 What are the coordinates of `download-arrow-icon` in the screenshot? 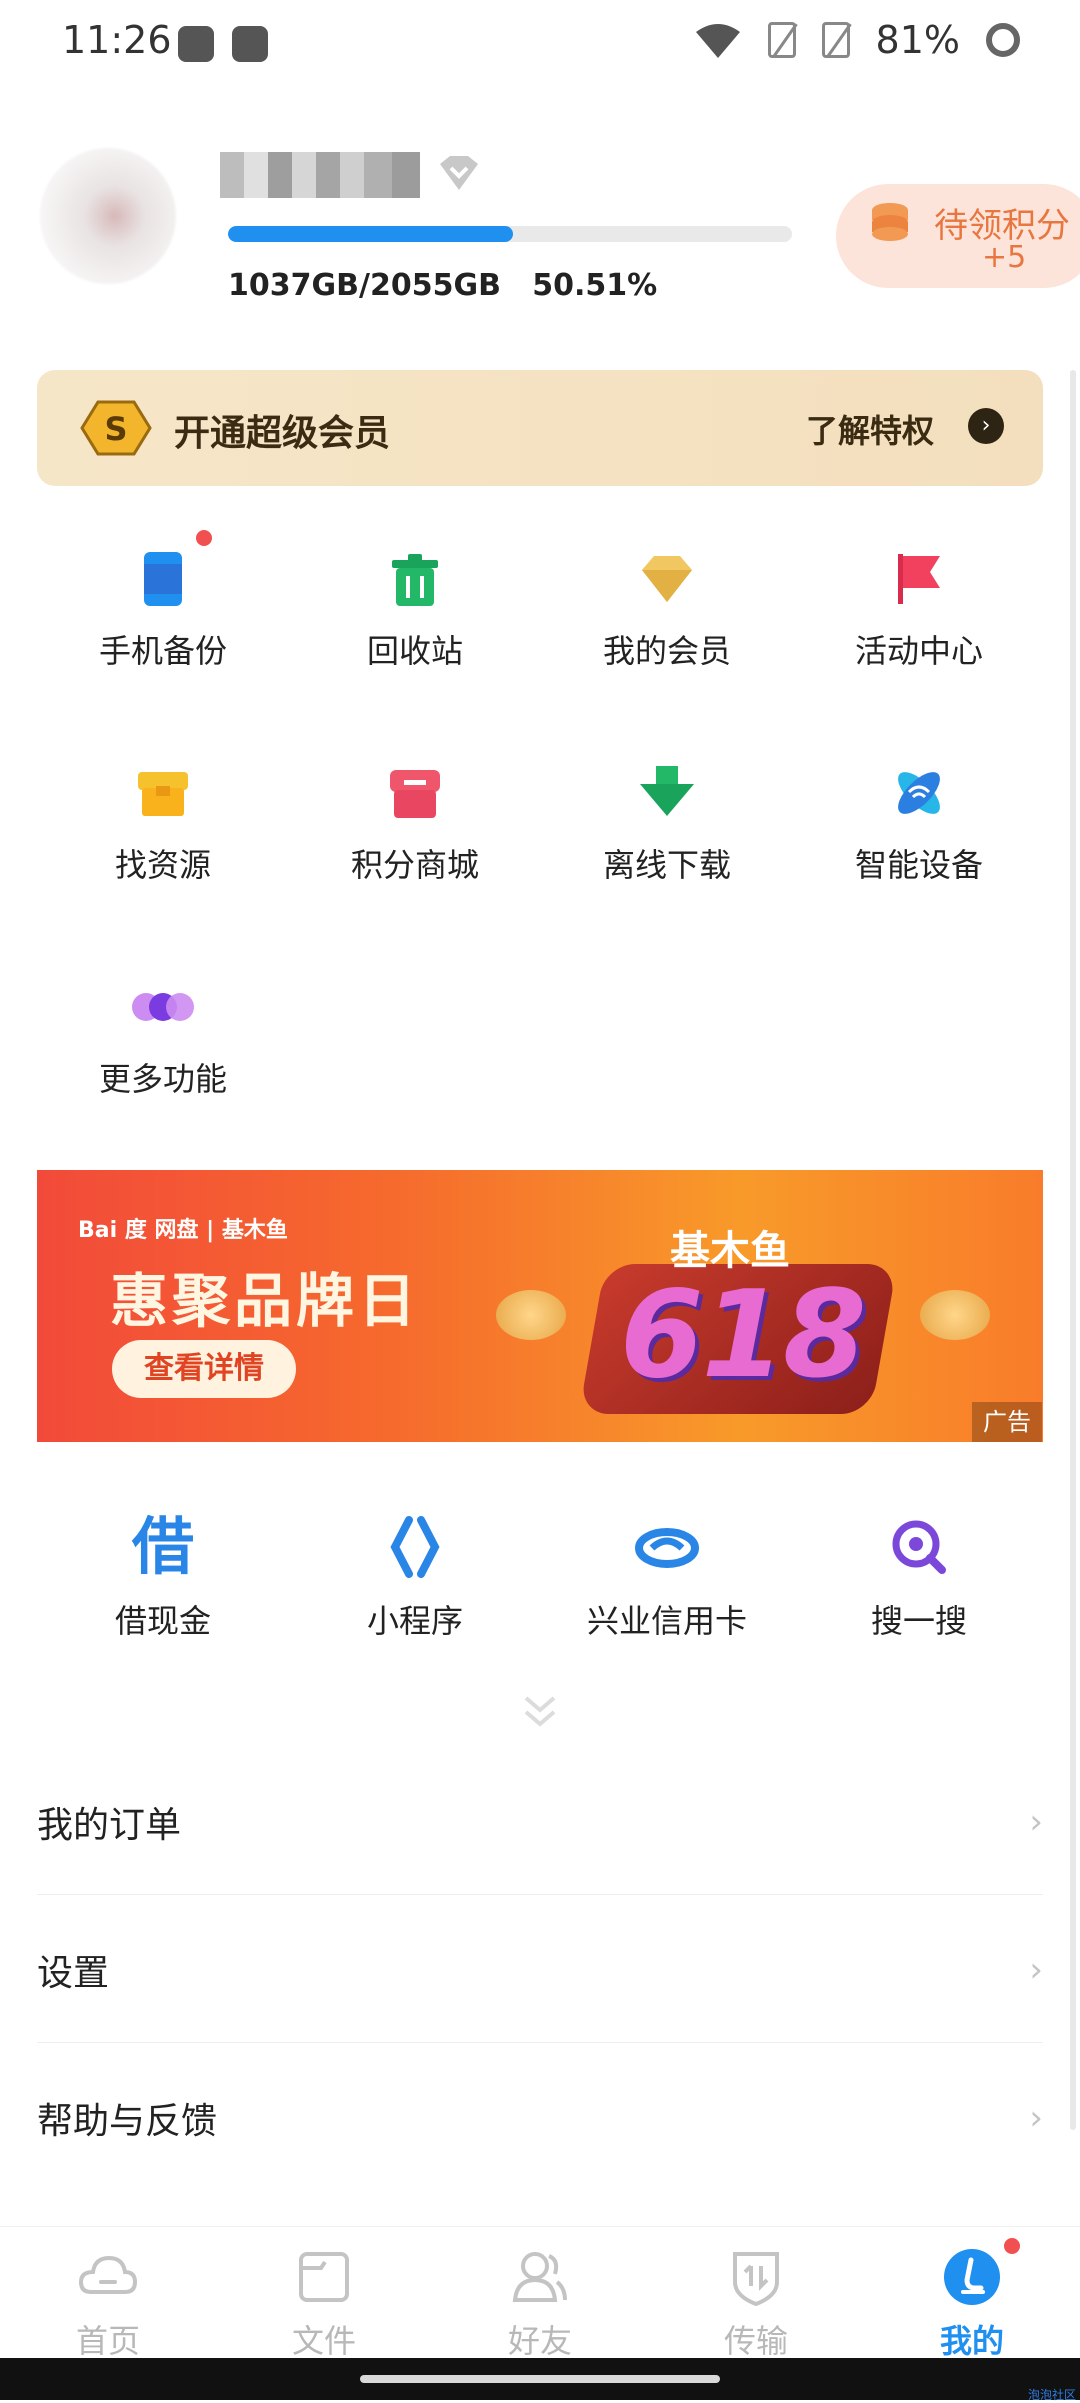 It's located at (667, 793).